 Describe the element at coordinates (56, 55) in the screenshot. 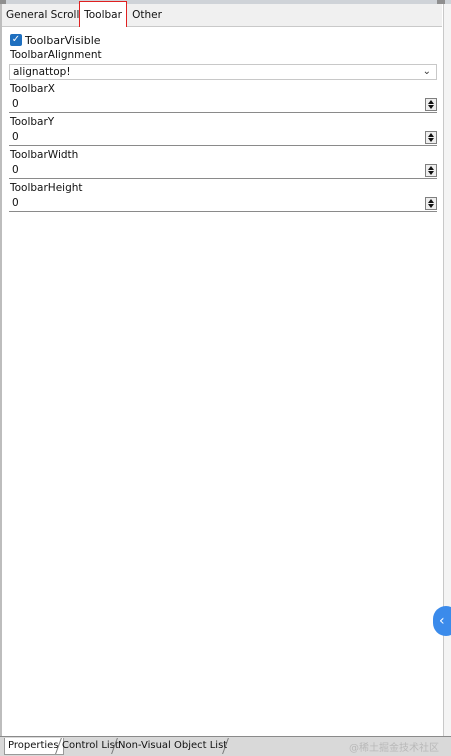

I see `toolbar-alignment-label: ToolbarAlignment` at that location.